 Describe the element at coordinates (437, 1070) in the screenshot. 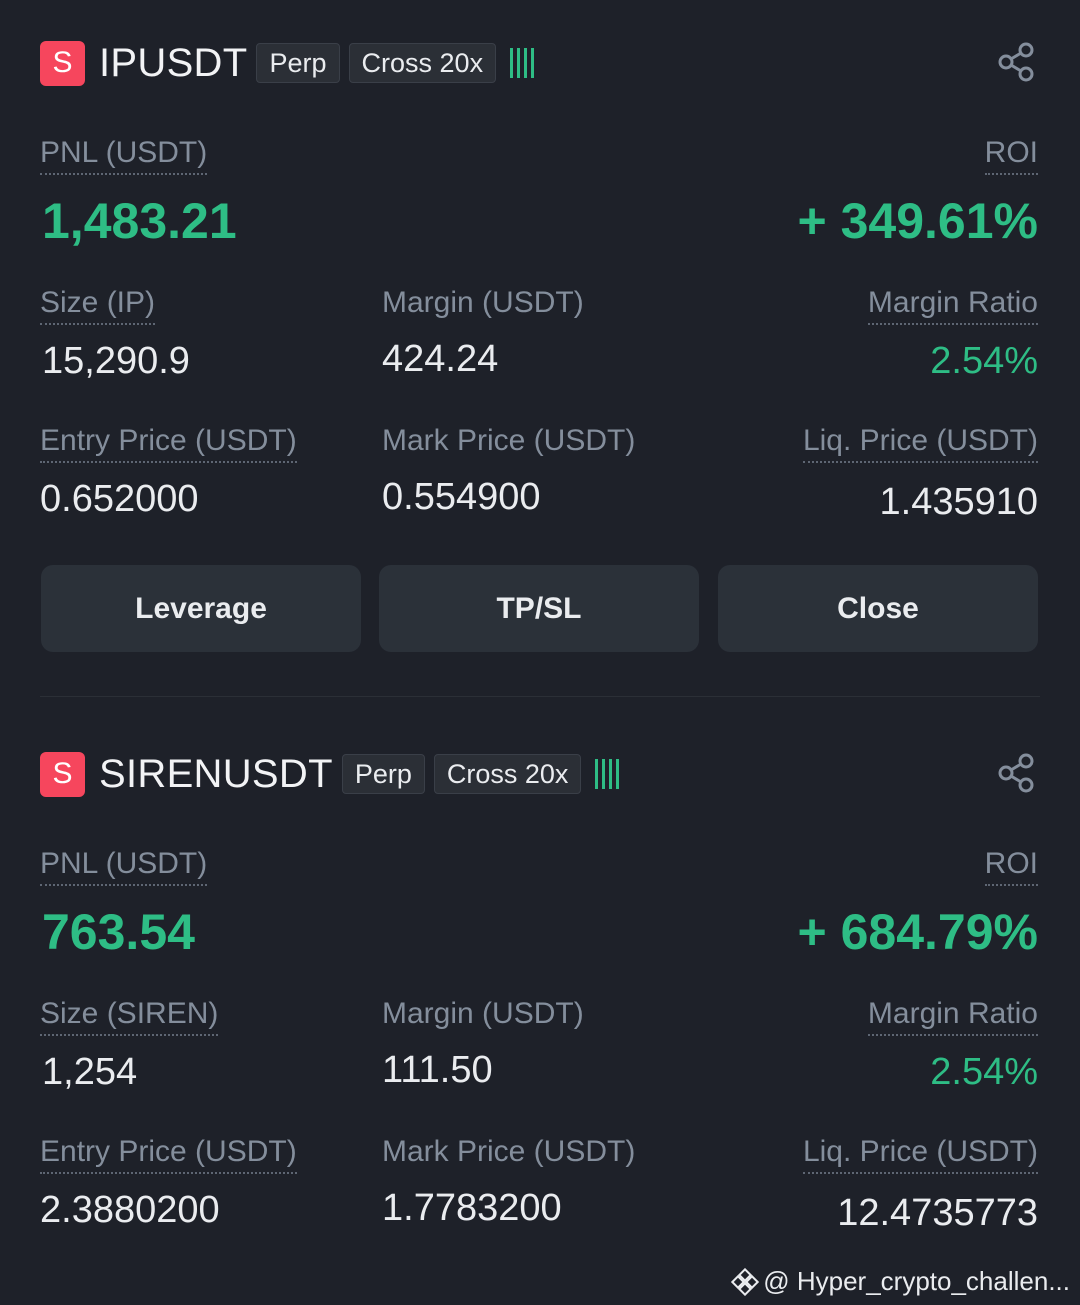

I see `margin-value: 111.50` at that location.